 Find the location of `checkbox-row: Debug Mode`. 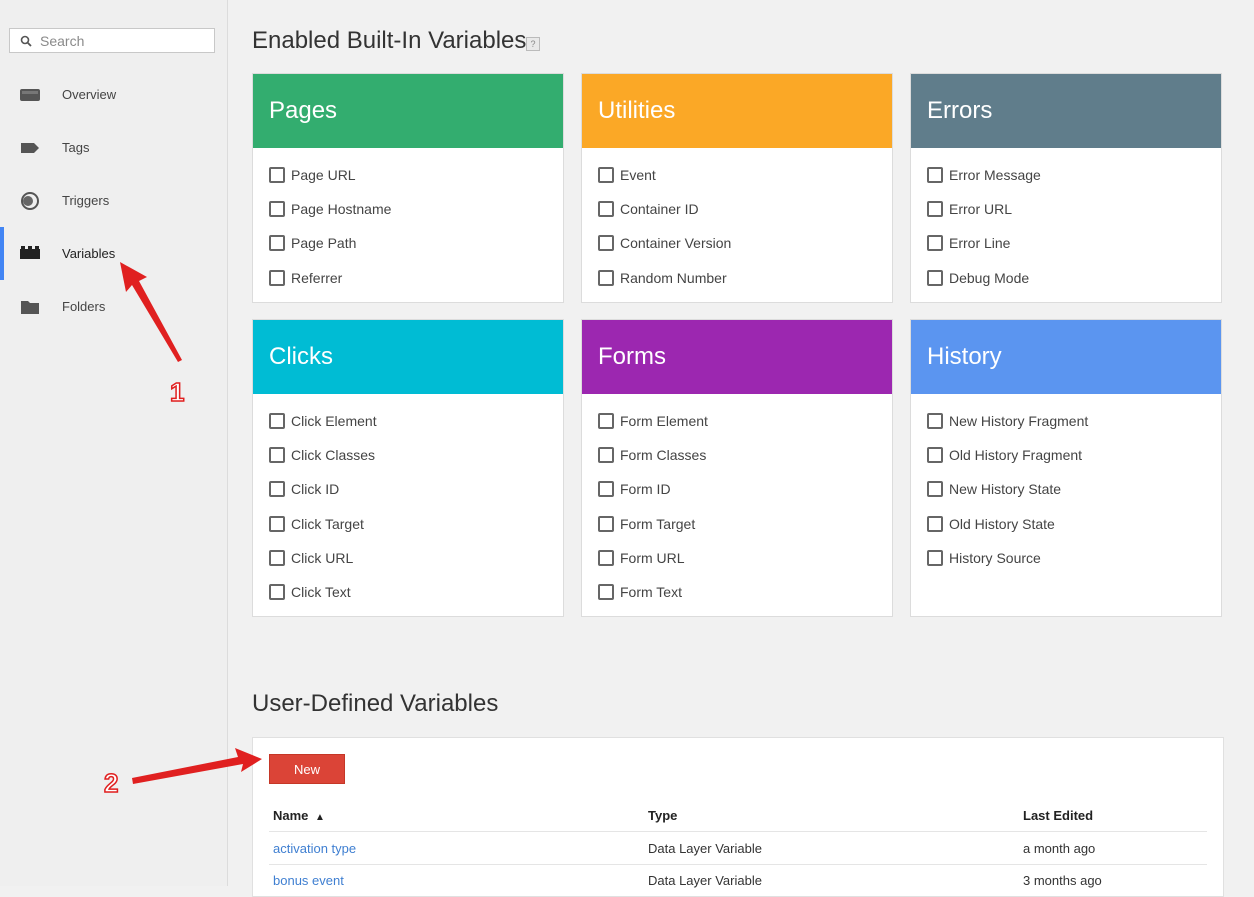

checkbox-row: Debug Mode is located at coordinates (1066, 278).